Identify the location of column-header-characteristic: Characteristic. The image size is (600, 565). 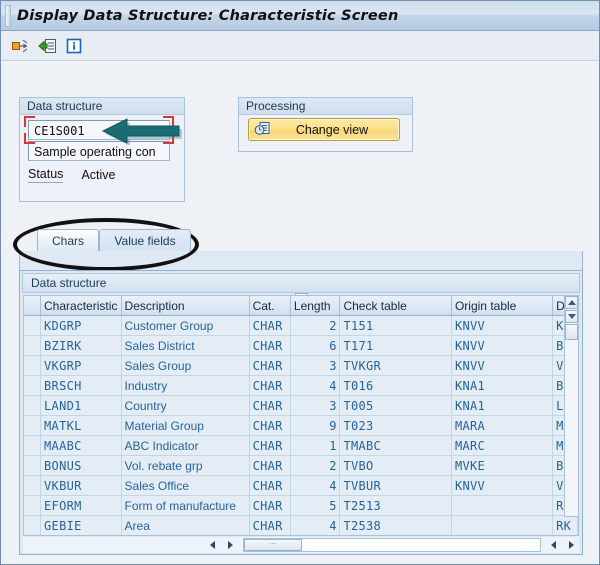
(81, 306).